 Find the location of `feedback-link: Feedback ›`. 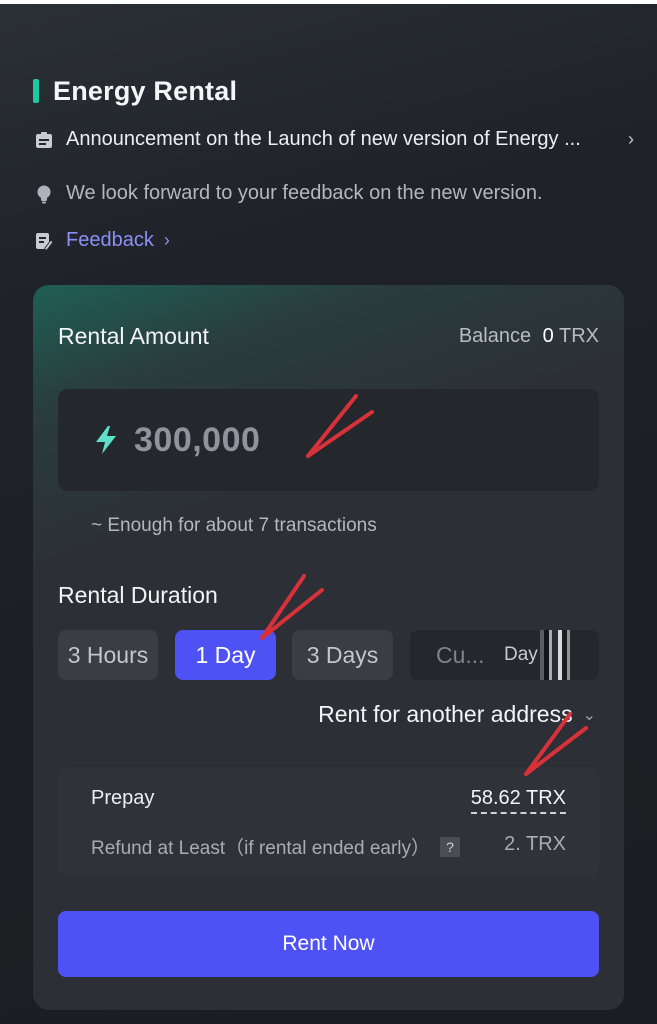

feedback-link: Feedback › is located at coordinates (102, 240).